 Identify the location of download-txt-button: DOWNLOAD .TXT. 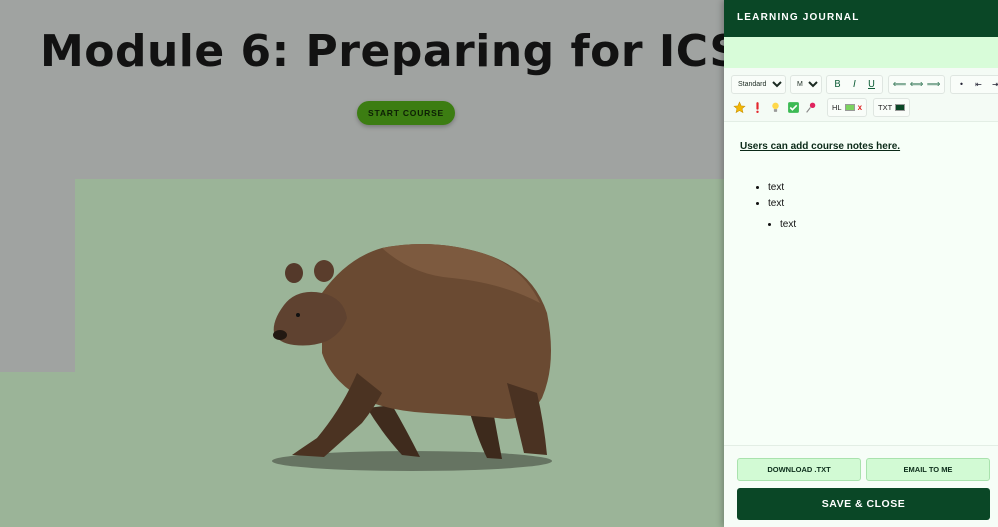
(799, 469).